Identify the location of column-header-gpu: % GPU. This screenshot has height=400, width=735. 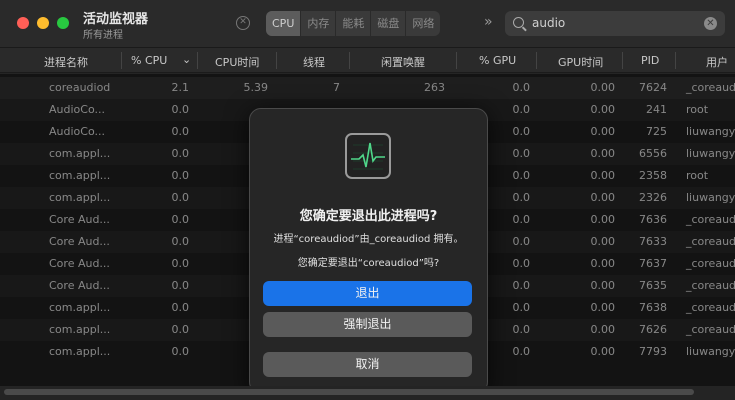
(497, 60).